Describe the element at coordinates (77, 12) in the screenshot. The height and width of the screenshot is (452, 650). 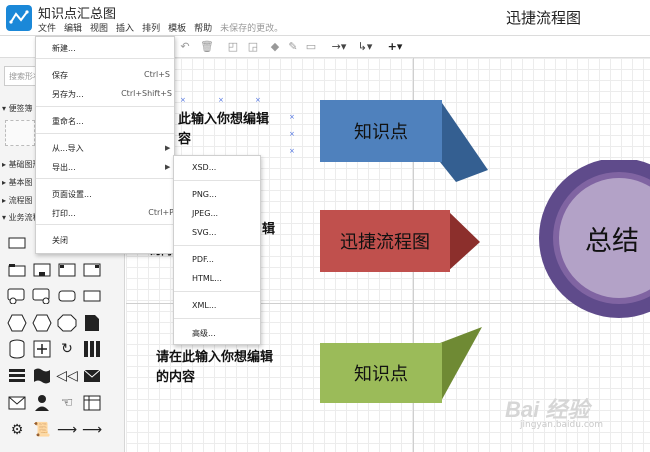
I see `document-title: 知识点汇总图` at that location.